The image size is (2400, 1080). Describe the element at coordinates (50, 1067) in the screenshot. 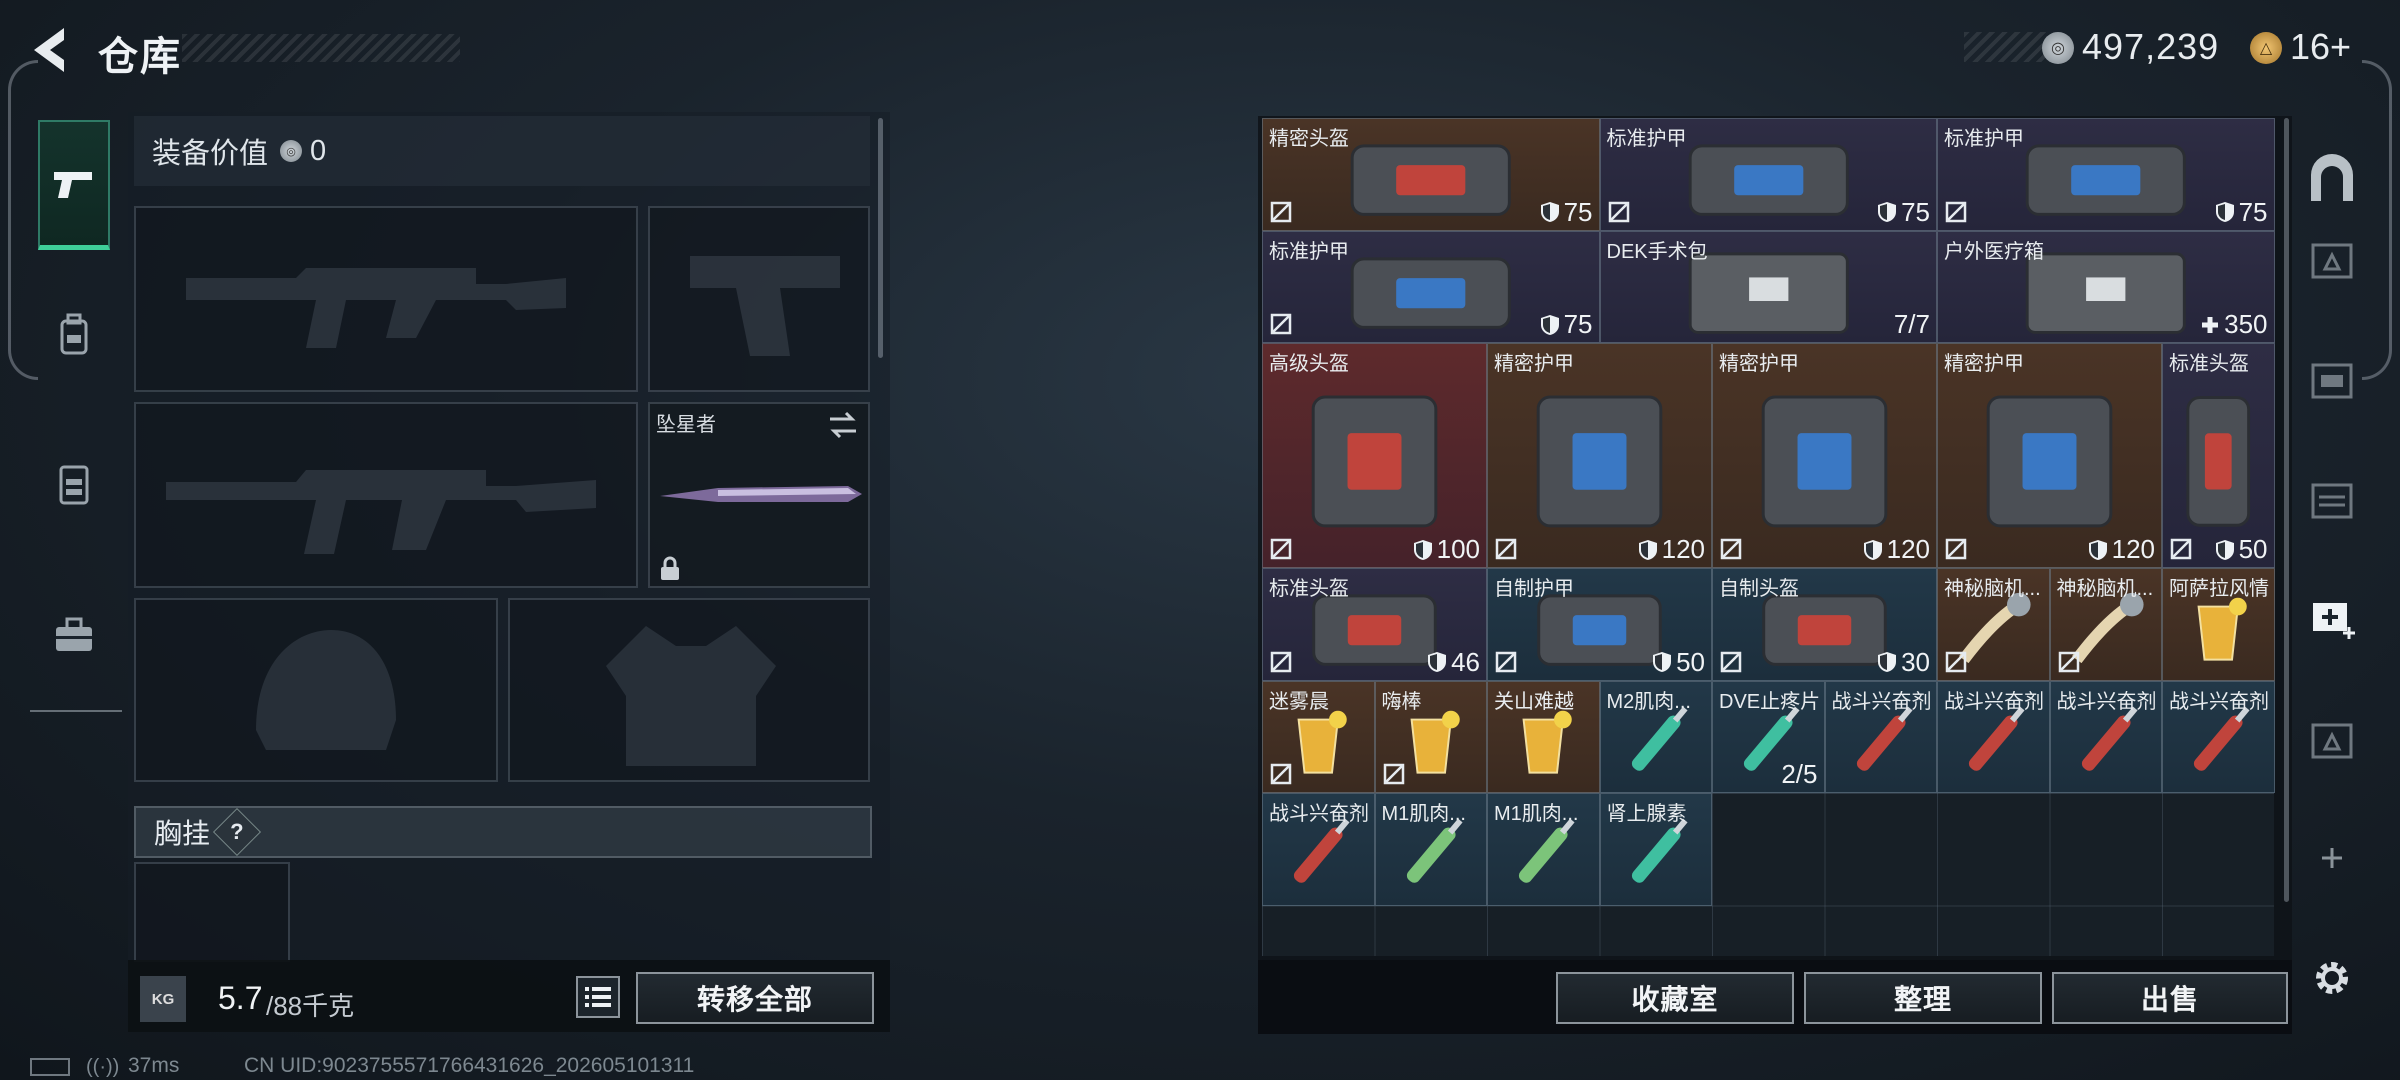

I see `battery-icon` at that location.